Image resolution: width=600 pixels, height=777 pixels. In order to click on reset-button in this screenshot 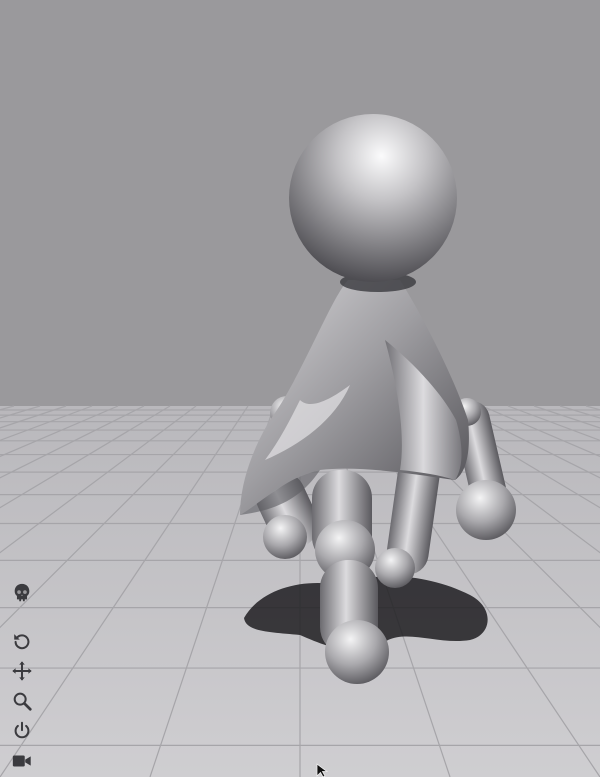, I will do `click(22, 641)`.